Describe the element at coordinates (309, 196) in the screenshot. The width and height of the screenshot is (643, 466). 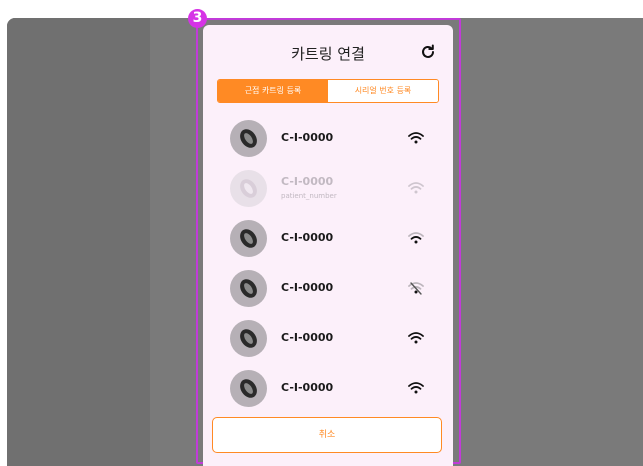
I see `device-patient-number: patient_number` at that location.